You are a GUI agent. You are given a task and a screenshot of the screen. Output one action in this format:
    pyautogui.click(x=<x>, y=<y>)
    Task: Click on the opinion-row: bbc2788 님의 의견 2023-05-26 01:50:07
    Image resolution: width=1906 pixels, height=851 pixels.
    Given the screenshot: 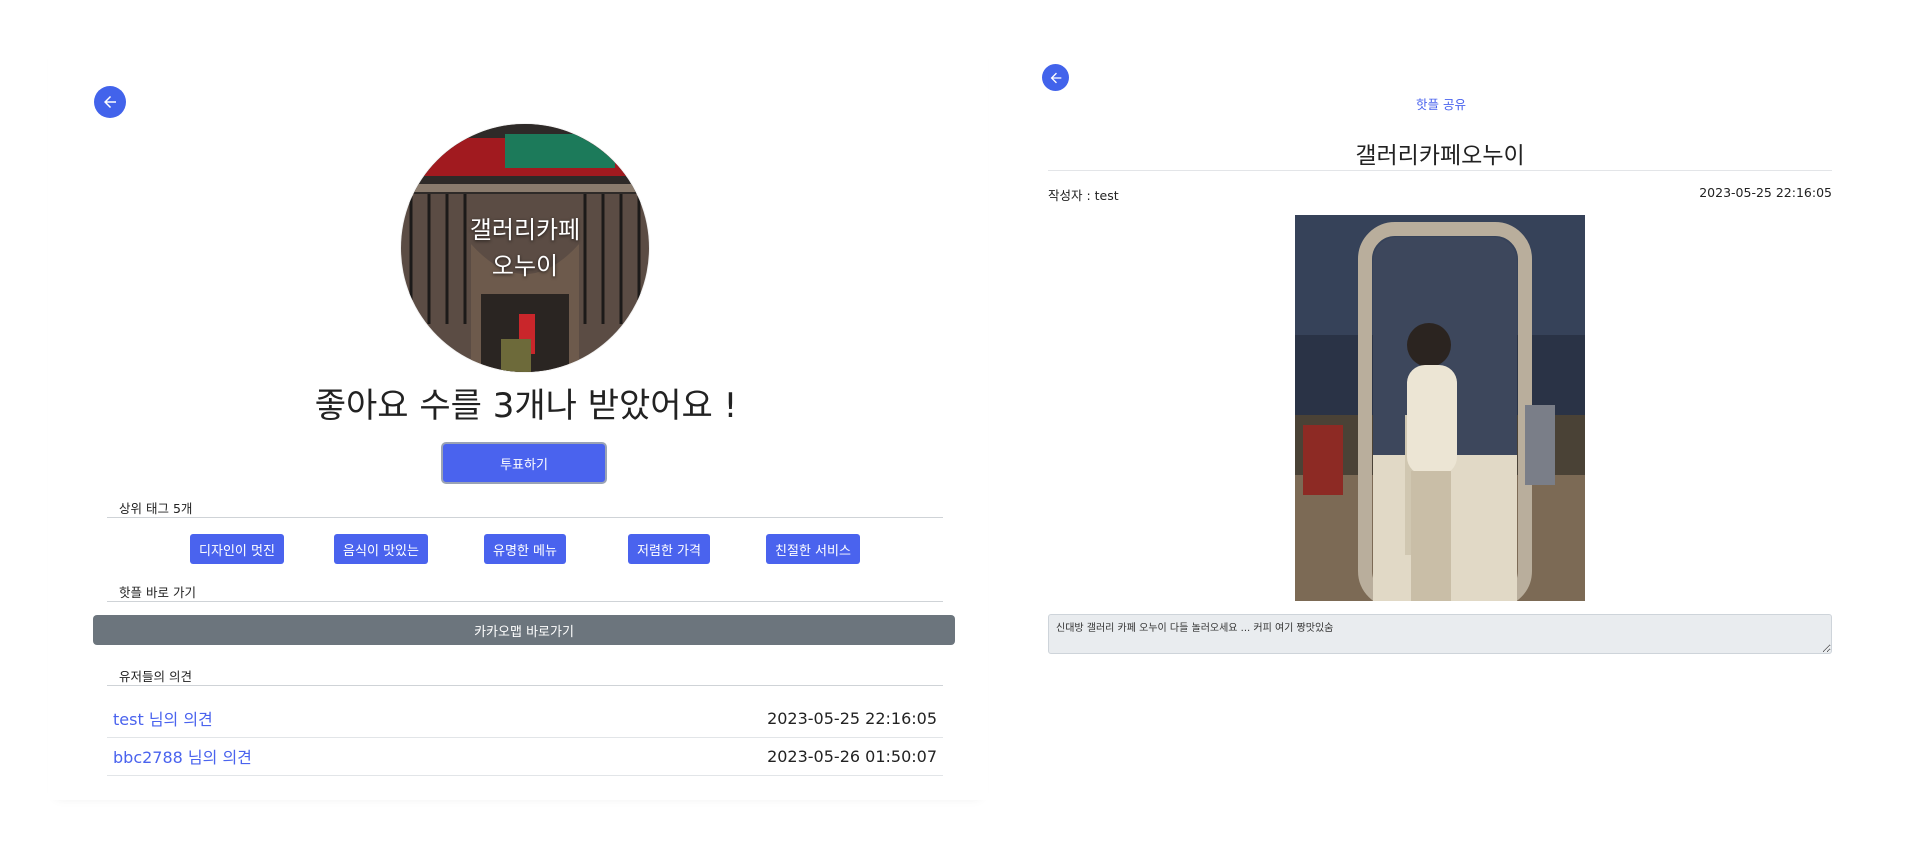 What is the action you would take?
    pyautogui.click(x=525, y=756)
    